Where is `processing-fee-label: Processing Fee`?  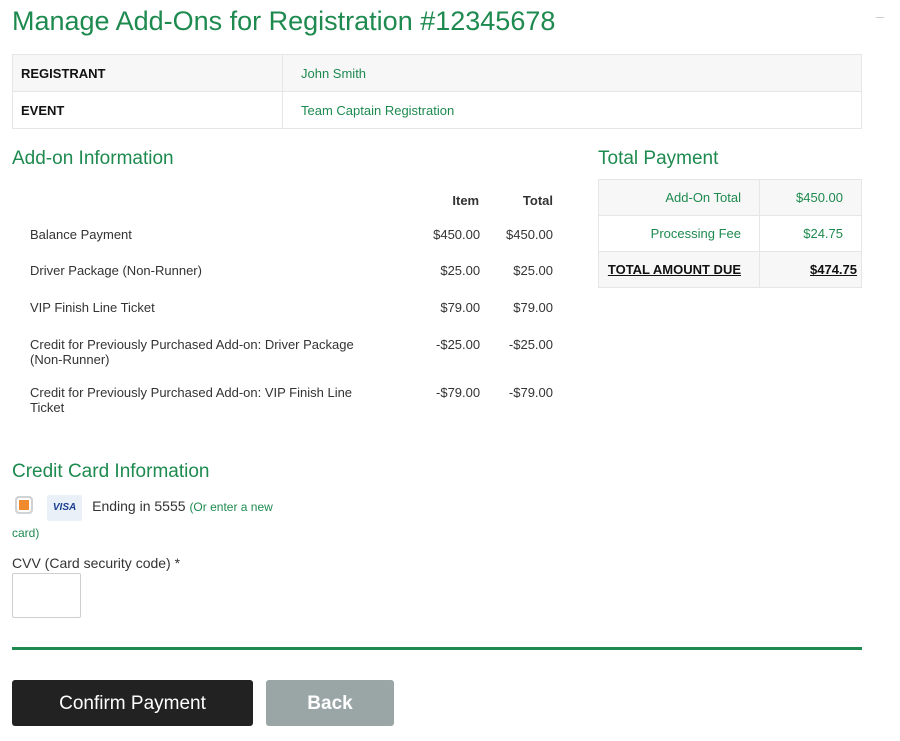 processing-fee-label: Processing Fee is located at coordinates (679, 233).